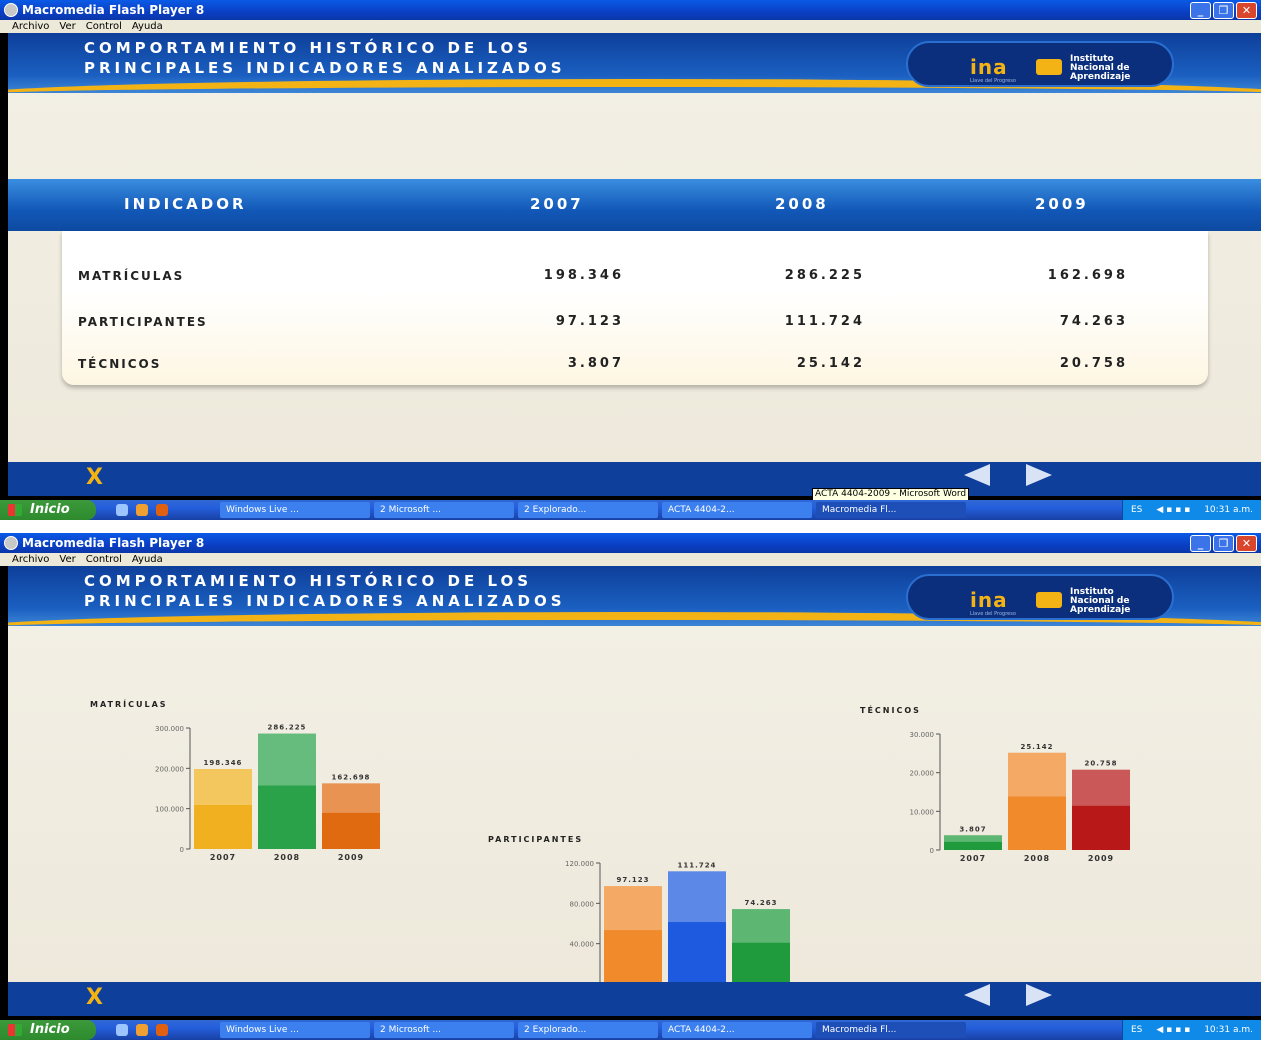 The width and height of the screenshot is (1261, 1040). What do you see at coordinates (824, 321) in the screenshot?
I see `table-cell: 111.724` at bounding box center [824, 321].